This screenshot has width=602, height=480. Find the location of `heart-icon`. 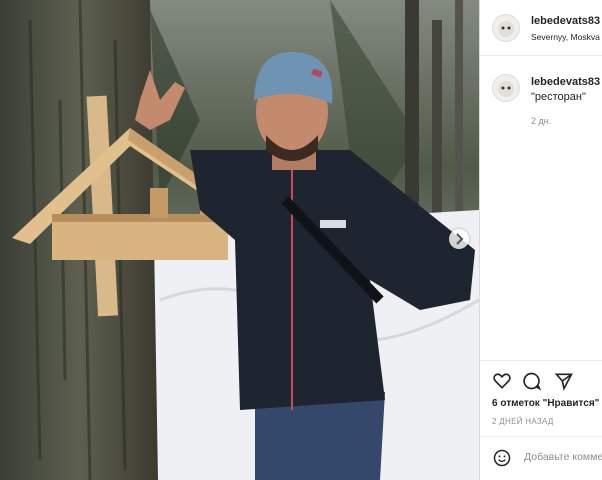

heart-icon is located at coordinates (502, 381).